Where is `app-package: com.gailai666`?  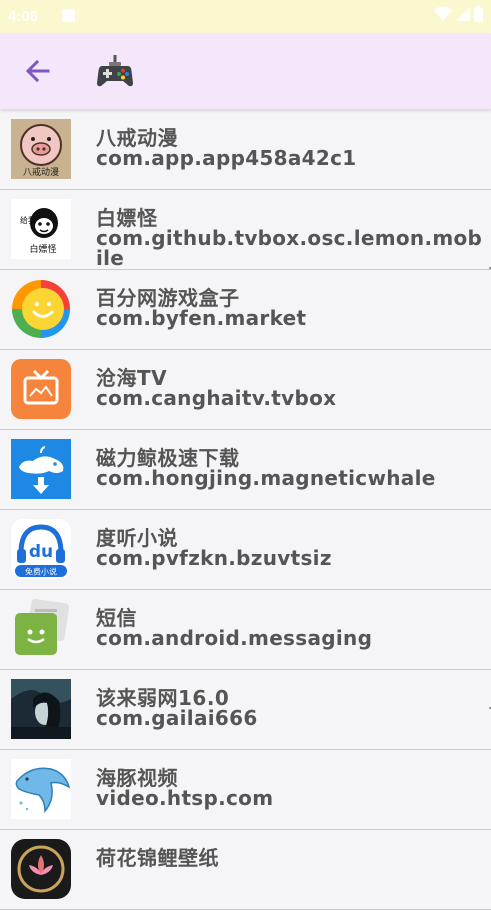
app-package: com.gailai666 is located at coordinates (177, 718).